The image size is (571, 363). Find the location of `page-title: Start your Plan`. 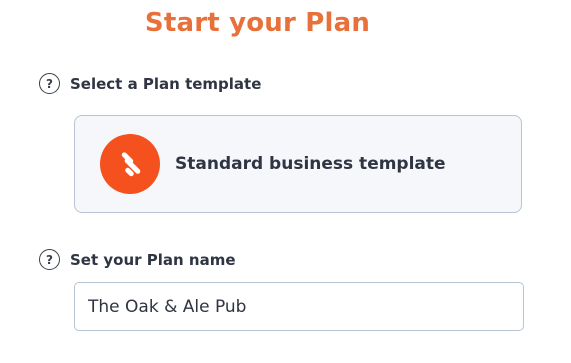

page-title: Start your Plan is located at coordinates (257, 23).